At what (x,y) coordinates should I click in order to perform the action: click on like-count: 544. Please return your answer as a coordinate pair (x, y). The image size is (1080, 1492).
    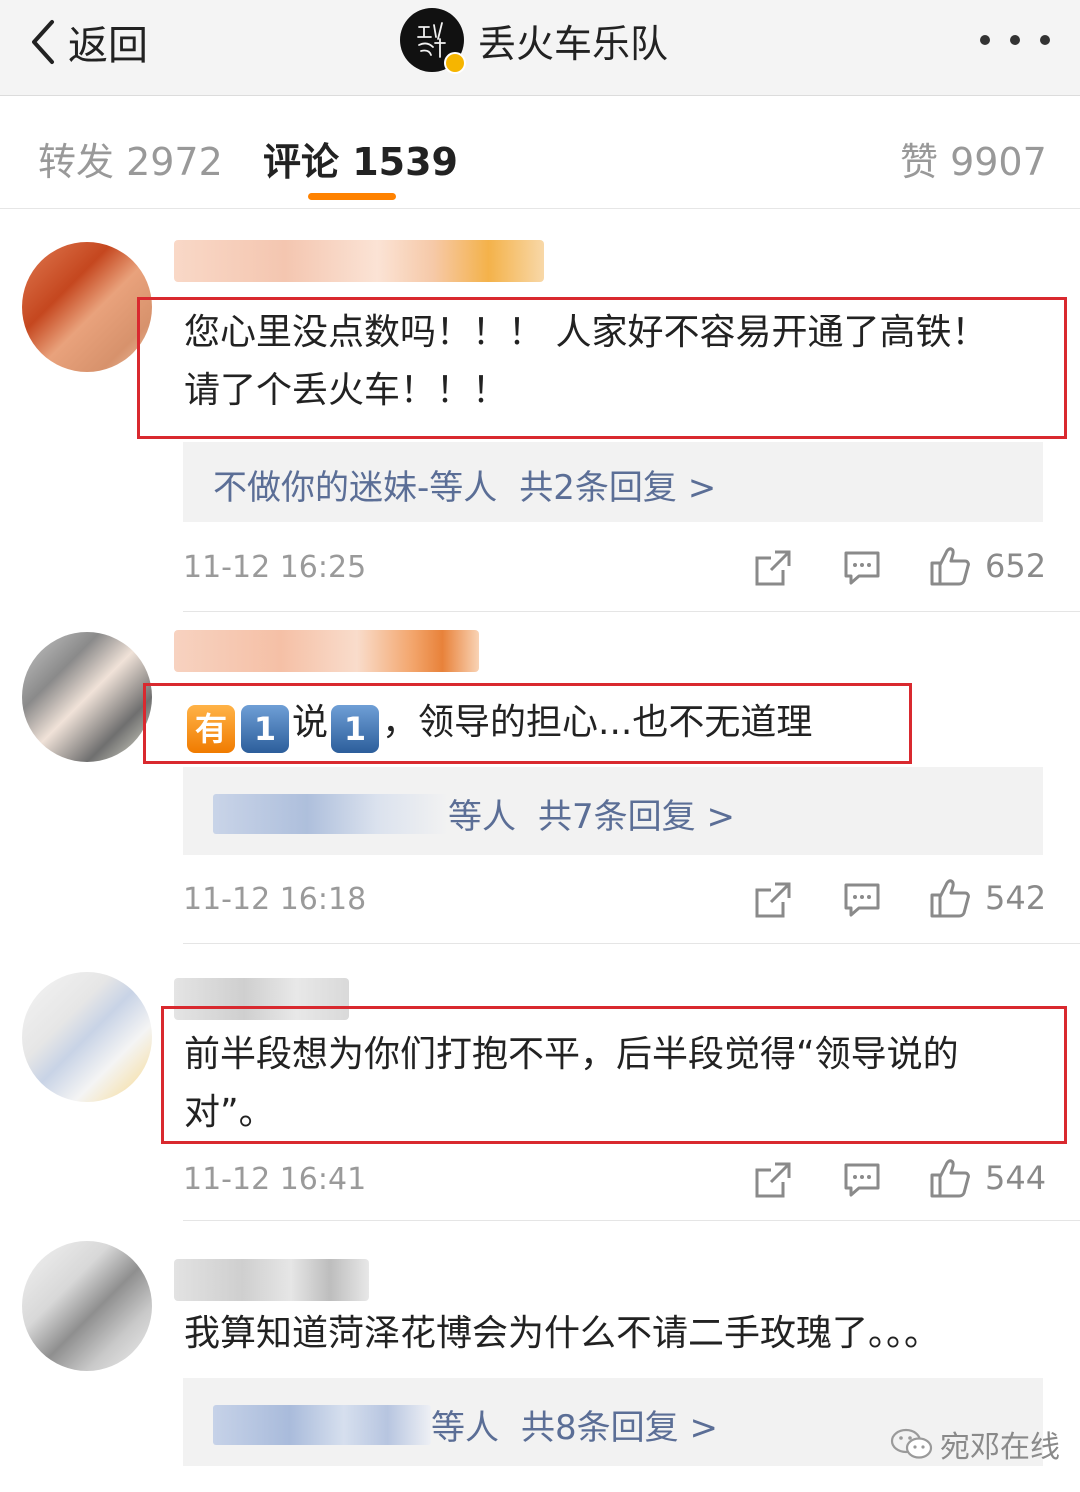
    Looking at the image, I should click on (1016, 1178).